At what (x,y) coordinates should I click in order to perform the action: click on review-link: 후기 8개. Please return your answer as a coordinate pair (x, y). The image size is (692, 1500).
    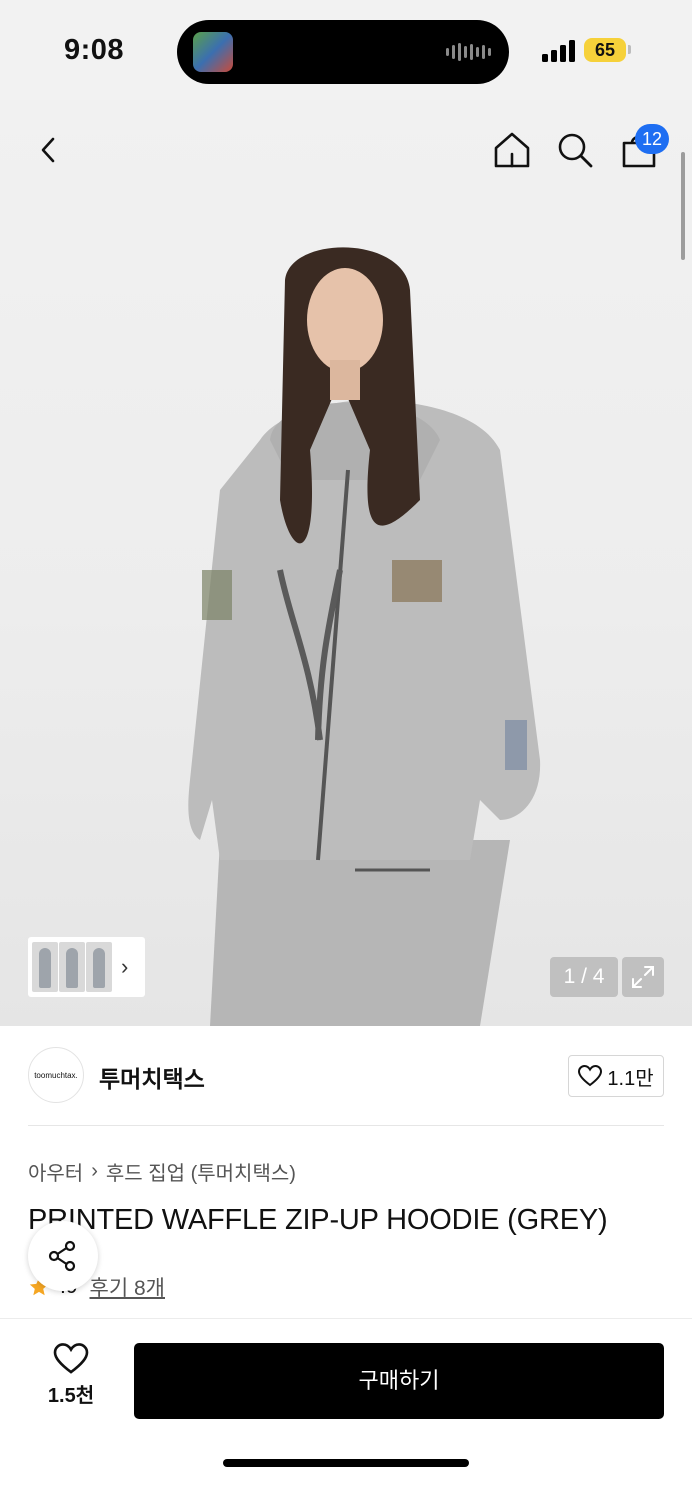
    Looking at the image, I should click on (127, 1287).